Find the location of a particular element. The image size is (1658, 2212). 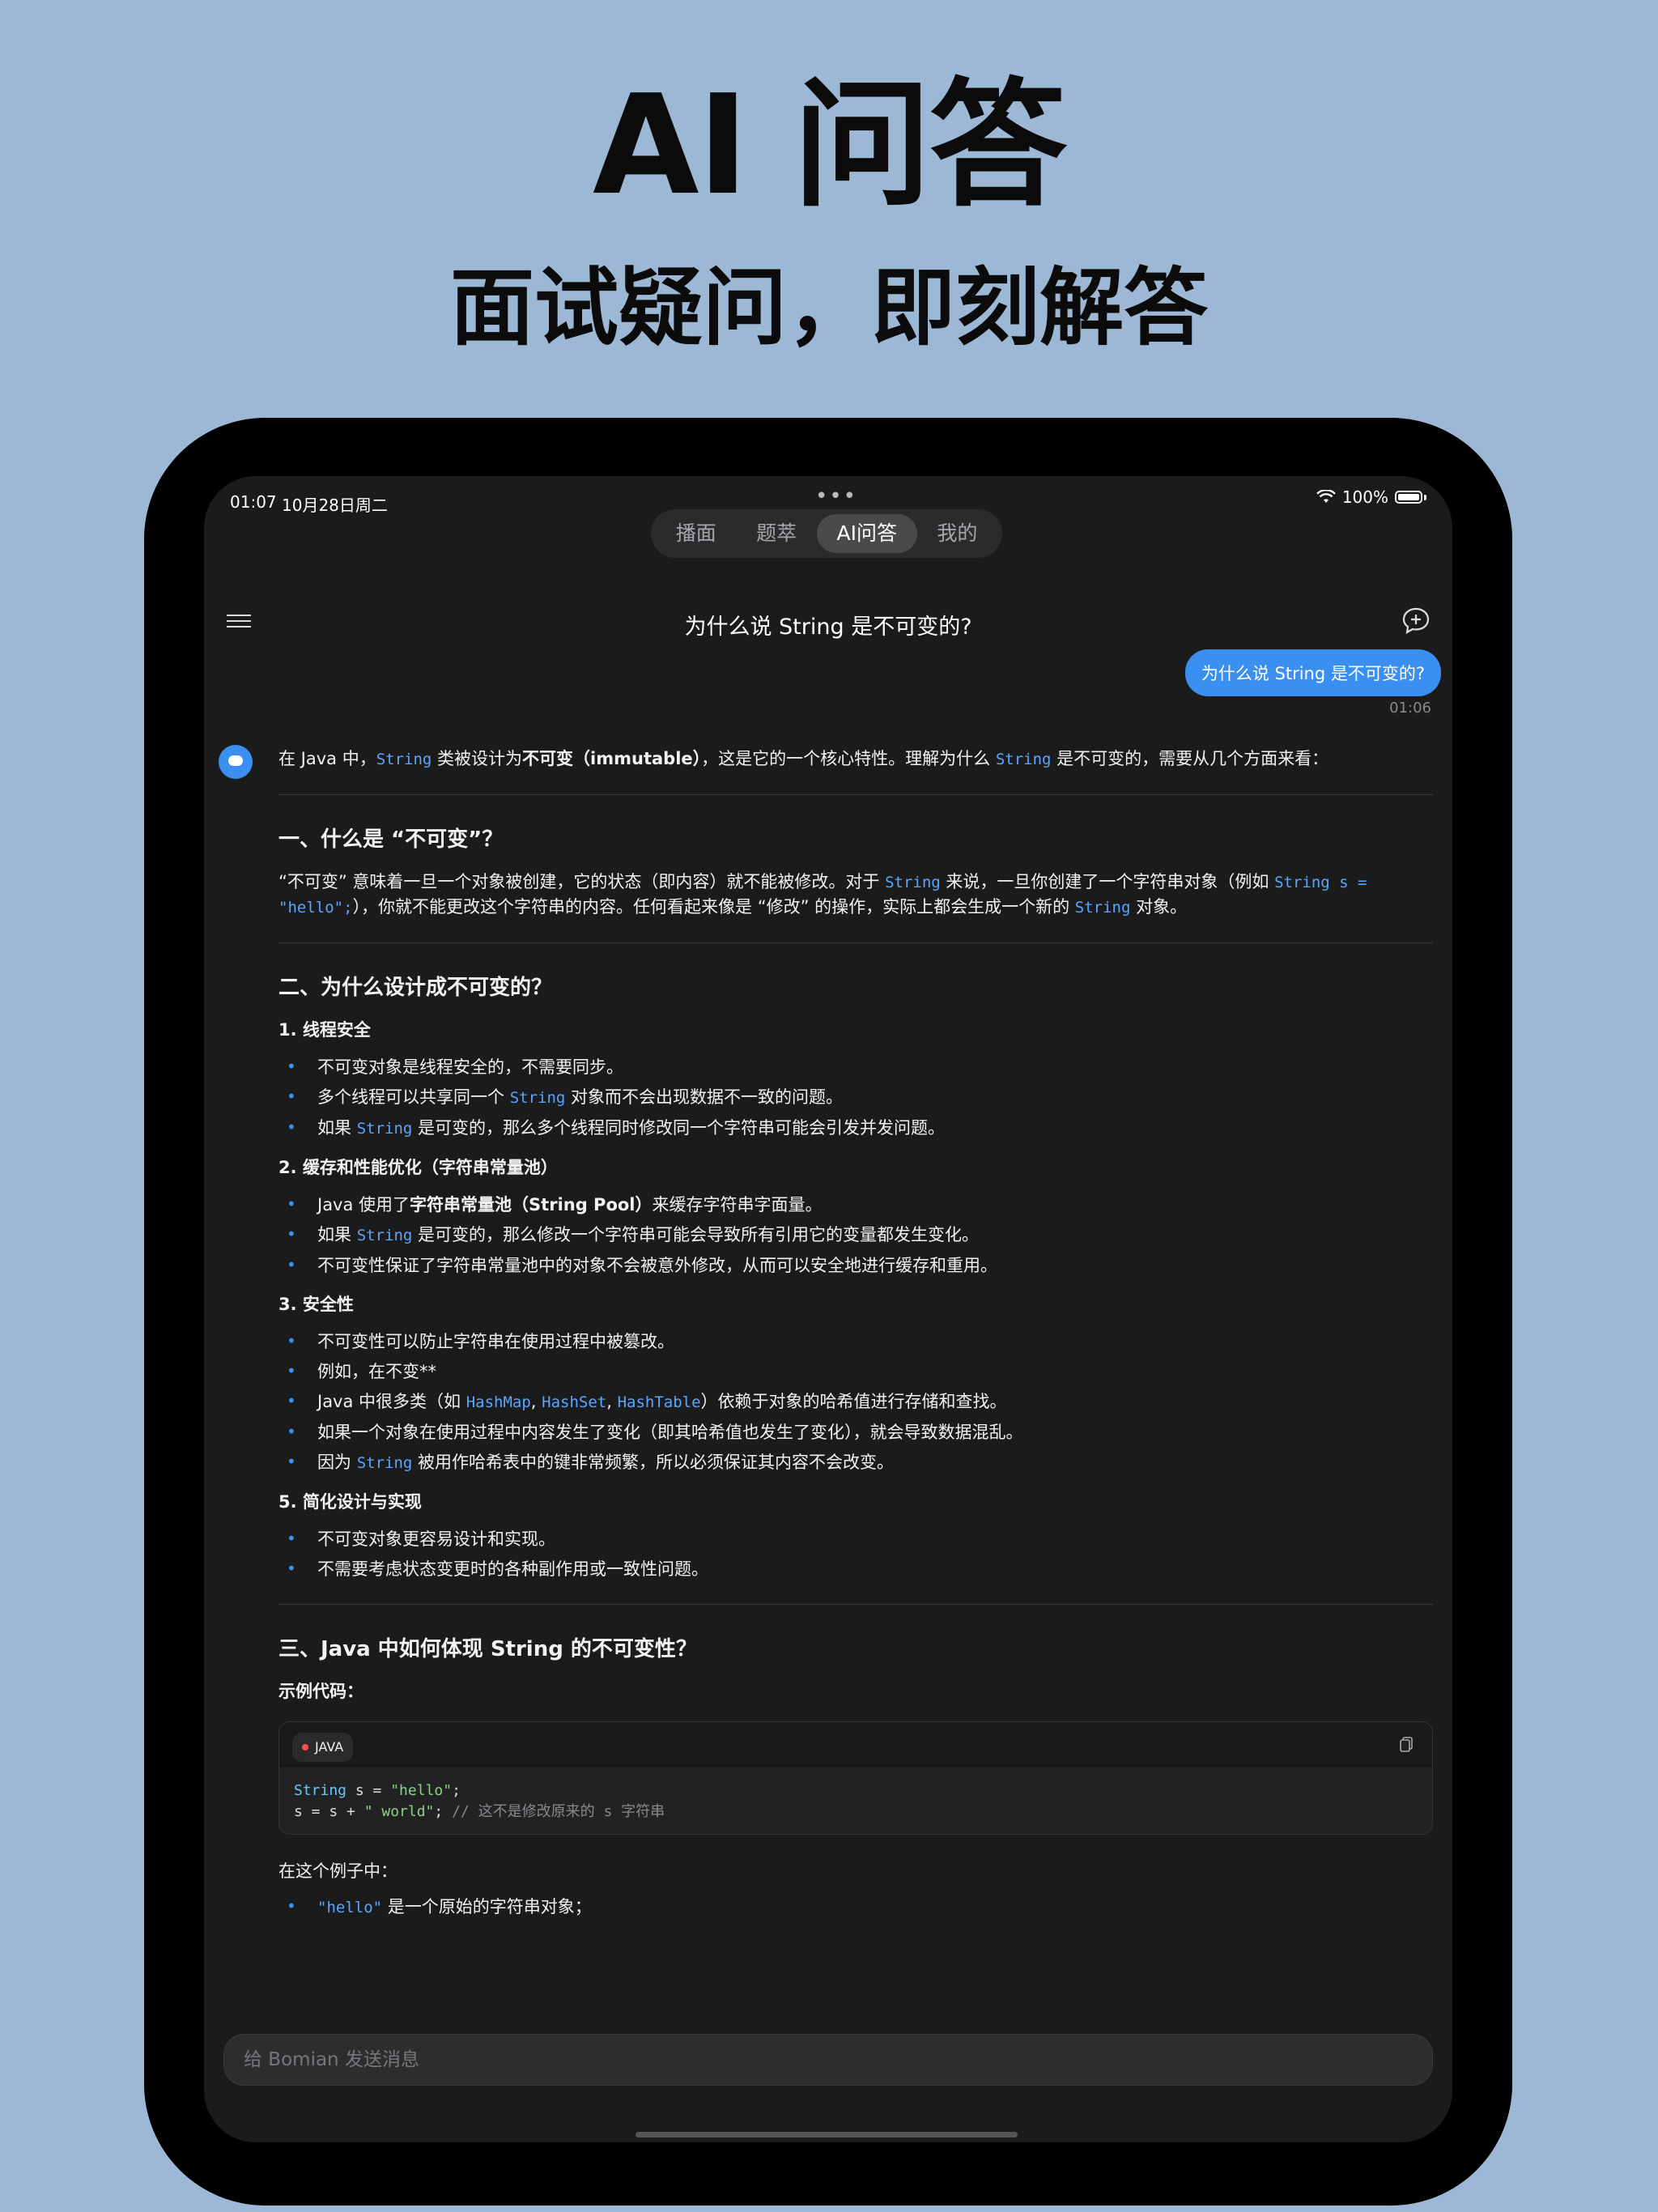

tab-mine: 我的 is located at coordinates (957, 534).